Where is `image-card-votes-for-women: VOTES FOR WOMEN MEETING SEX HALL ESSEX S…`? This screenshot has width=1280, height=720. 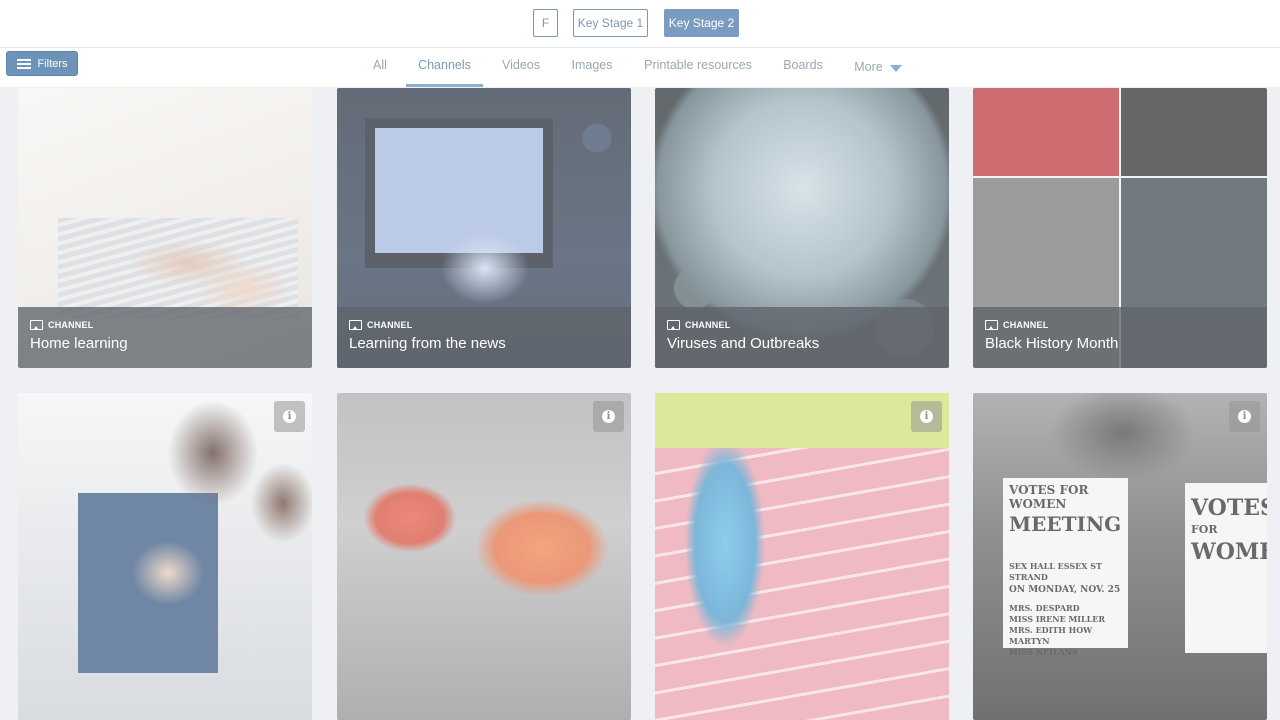 image-card-votes-for-women: VOTES FOR WOMEN MEETING SEX HALL ESSEX S… is located at coordinates (1120, 556).